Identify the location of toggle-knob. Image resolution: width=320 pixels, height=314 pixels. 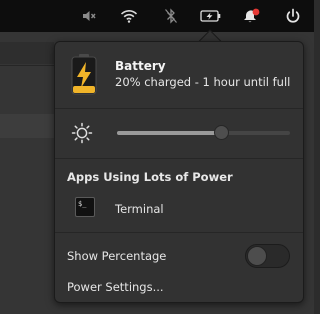
(257, 256).